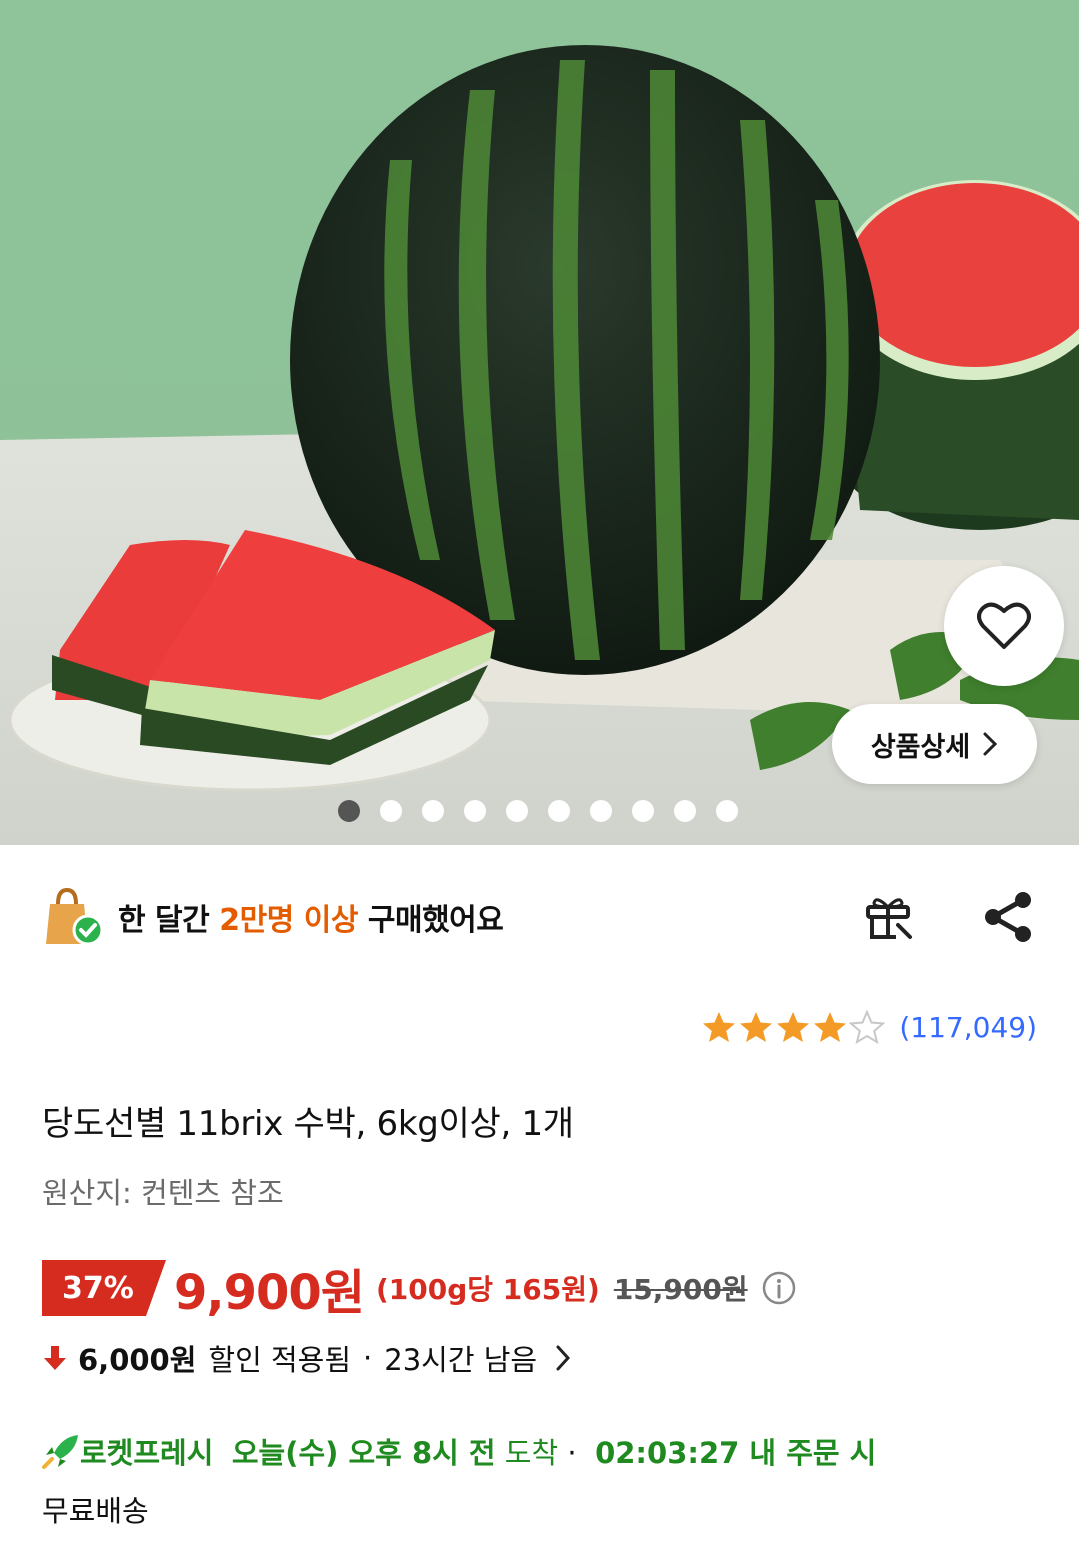  Describe the element at coordinates (363, 1453) in the screenshot. I see `arrival-time: 오늘(수) 오후 8시 전` at that location.